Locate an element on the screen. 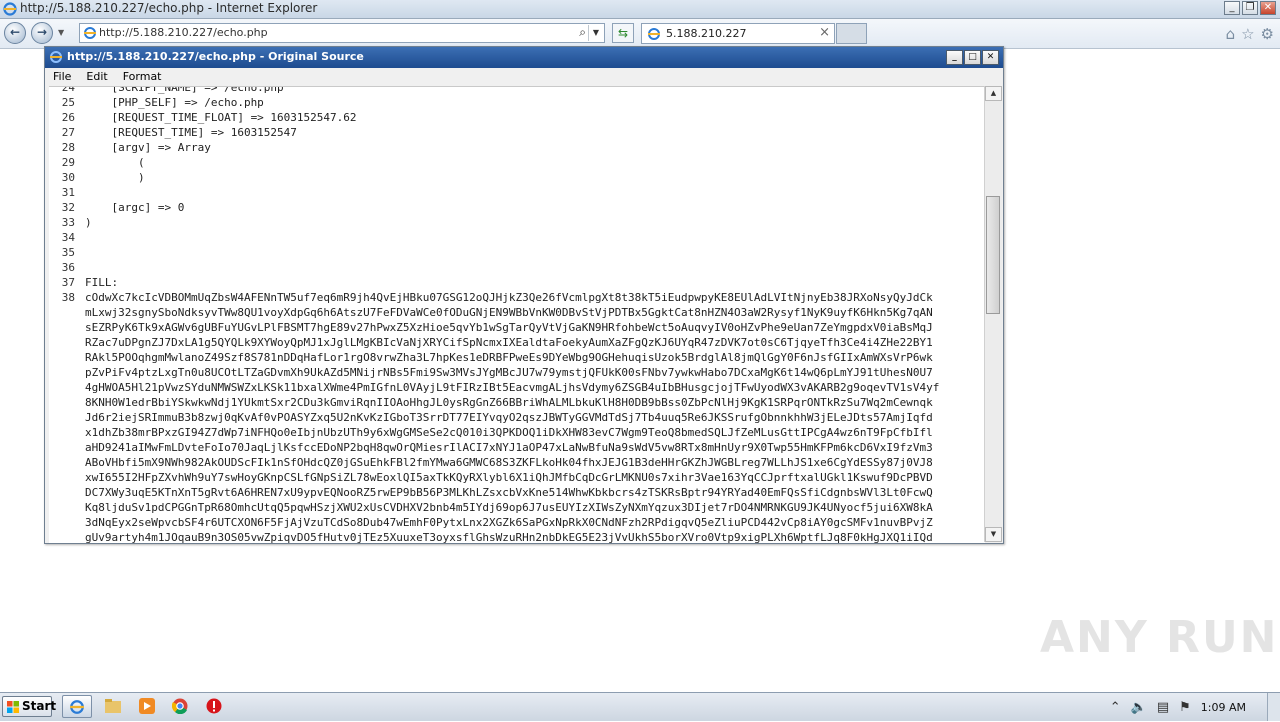 This screenshot has height=722, width=1280. home-icon: ⌂ is located at coordinates (1231, 34).